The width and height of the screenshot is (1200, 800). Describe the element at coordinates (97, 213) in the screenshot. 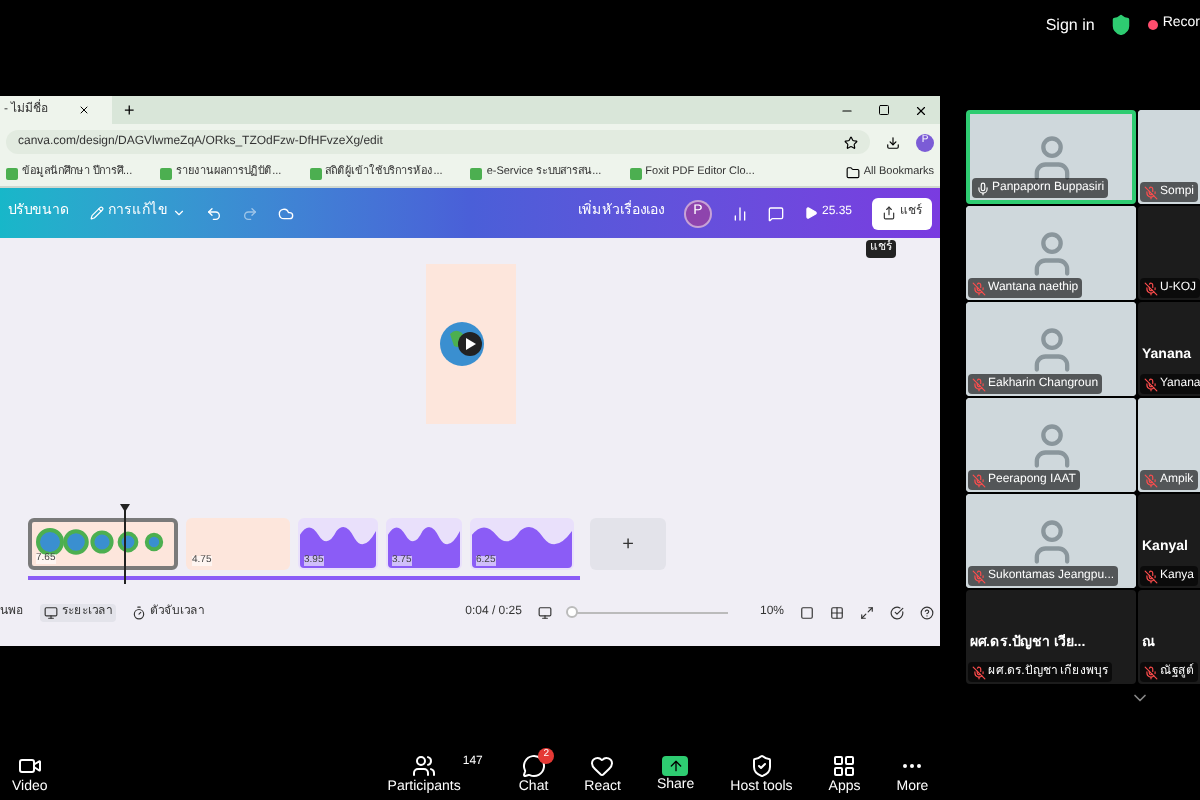

I see `pencil-icon` at that location.